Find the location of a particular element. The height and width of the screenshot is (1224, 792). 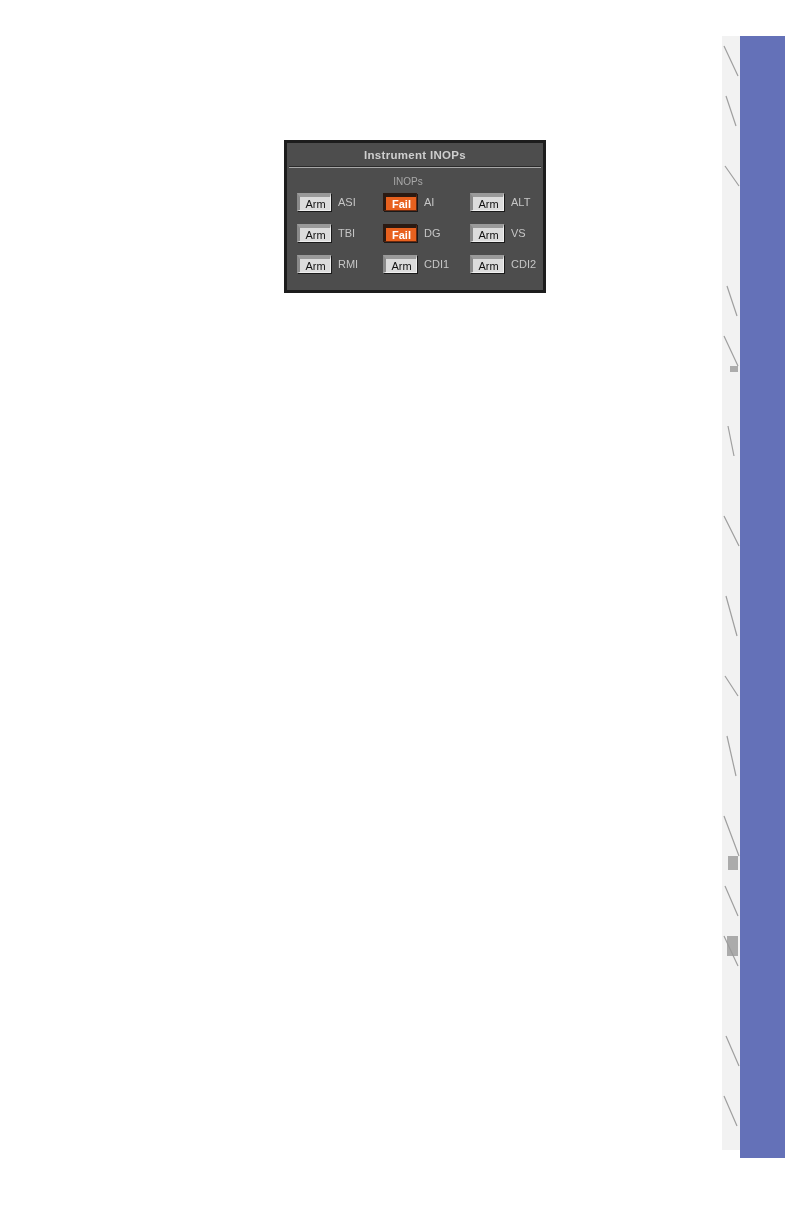

instrument-label: ASI is located at coordinates (347, 202).